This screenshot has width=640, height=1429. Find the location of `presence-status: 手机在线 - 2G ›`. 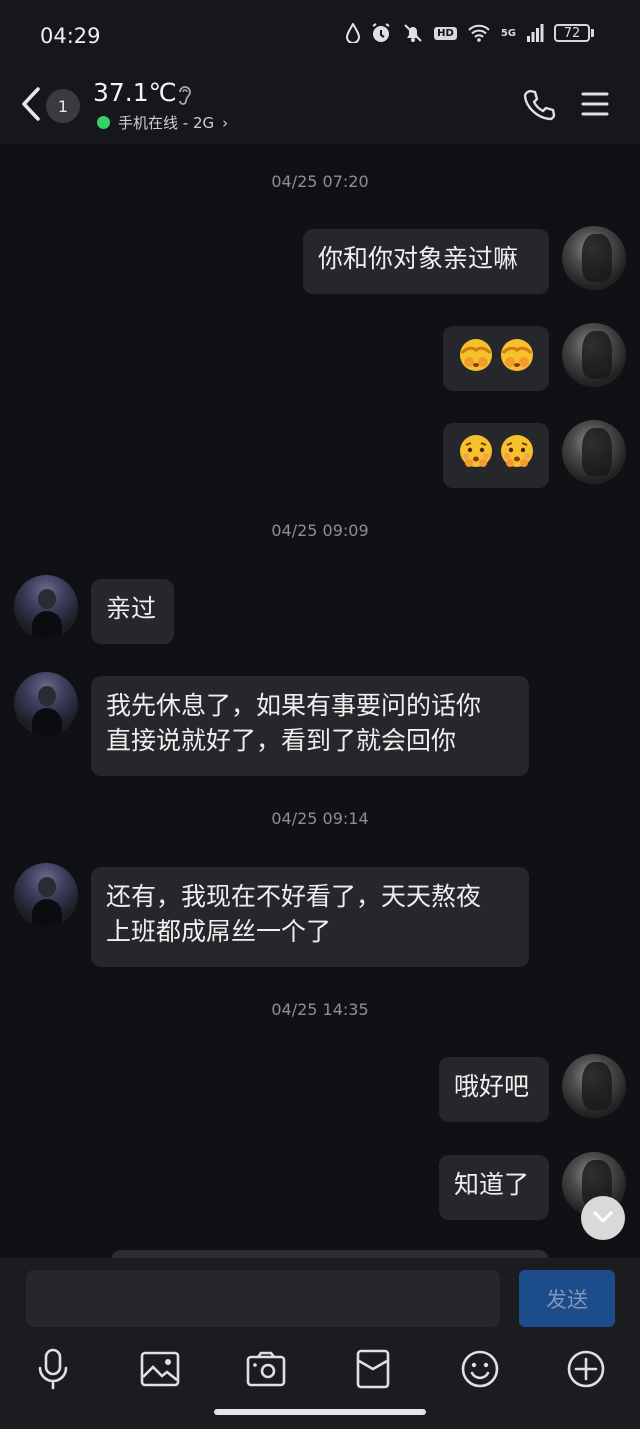

presence-status: 手机在线 - 2G › is located at coordinates (162, 122).